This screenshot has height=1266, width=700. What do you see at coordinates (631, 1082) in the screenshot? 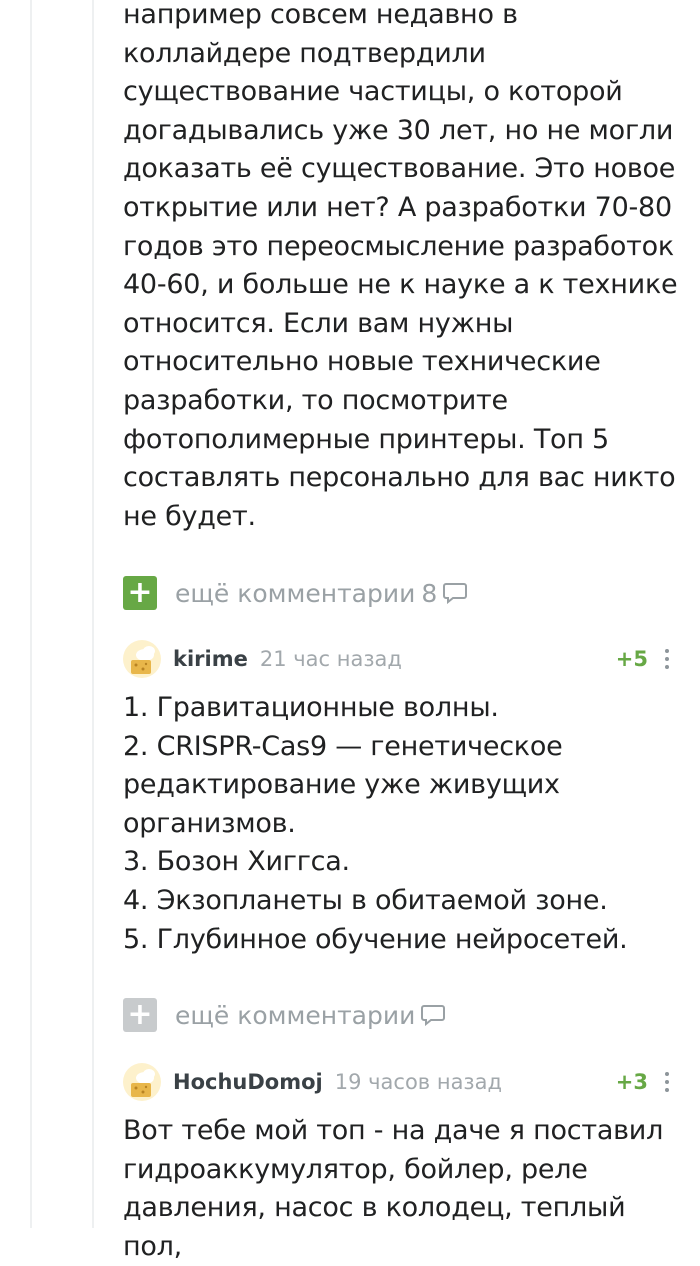
I see `comment-rating: +3` at bounding box center [631, 1082].